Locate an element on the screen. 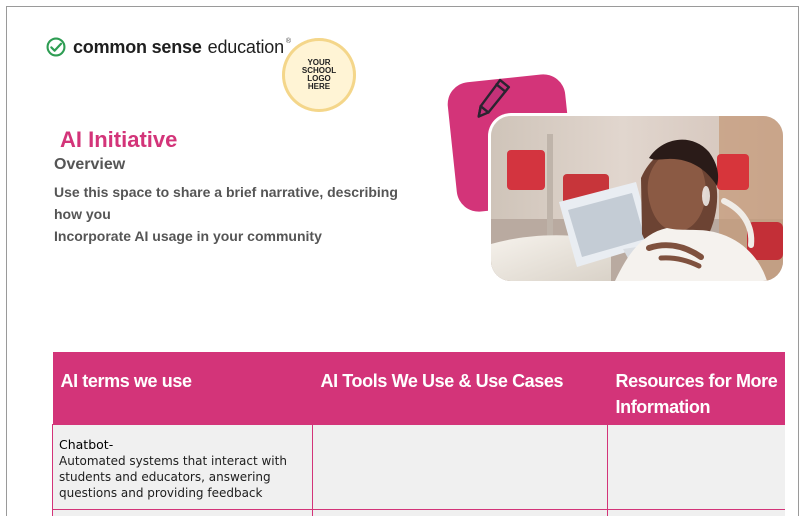  school-logo-placeholder: YOUR SCHOOL LOGO HERE is located at coordinates (319, 75).